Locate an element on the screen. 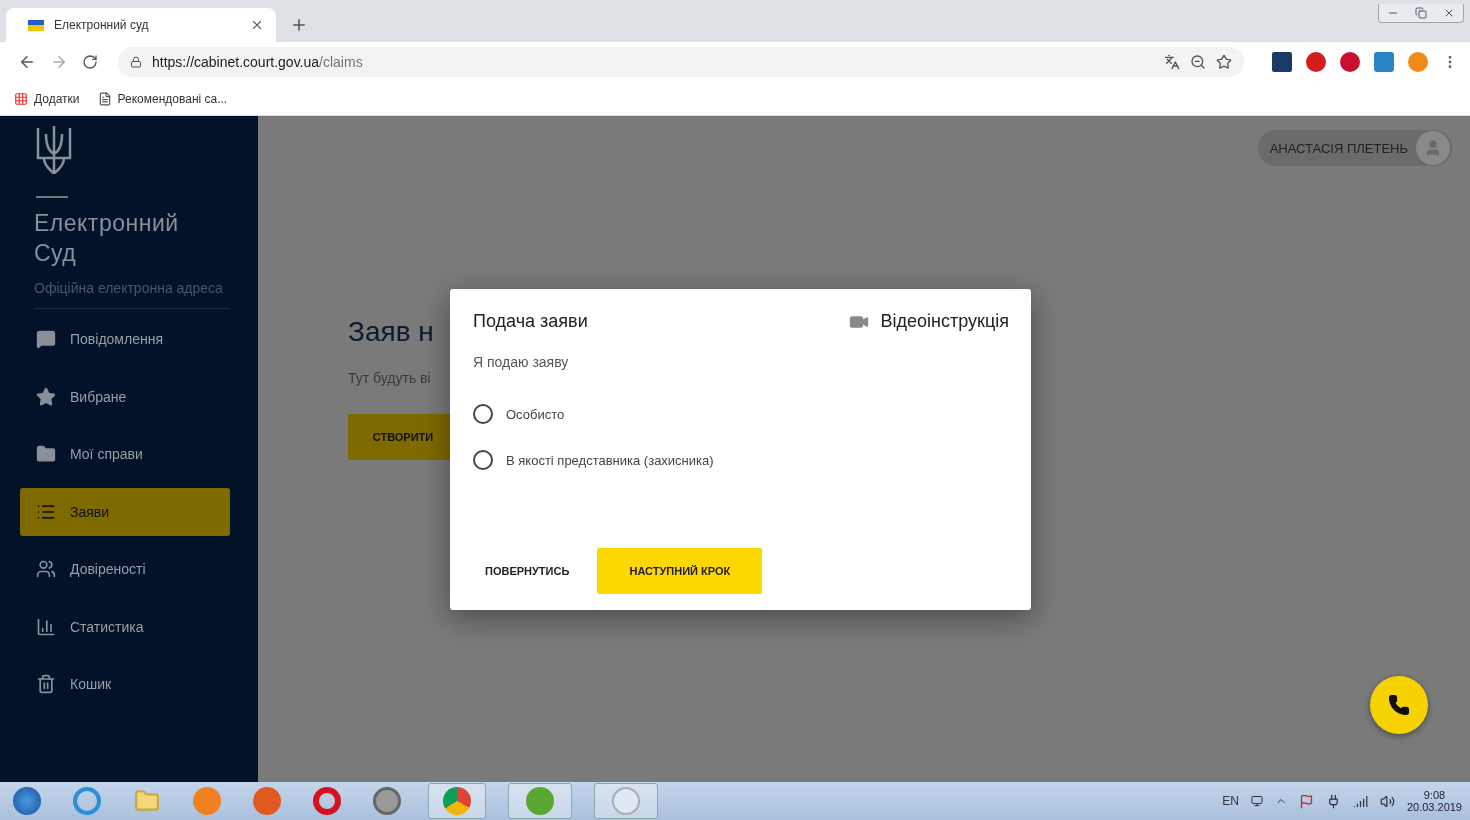  app-title: Електронний Суд is located at coordinates (107, 238).